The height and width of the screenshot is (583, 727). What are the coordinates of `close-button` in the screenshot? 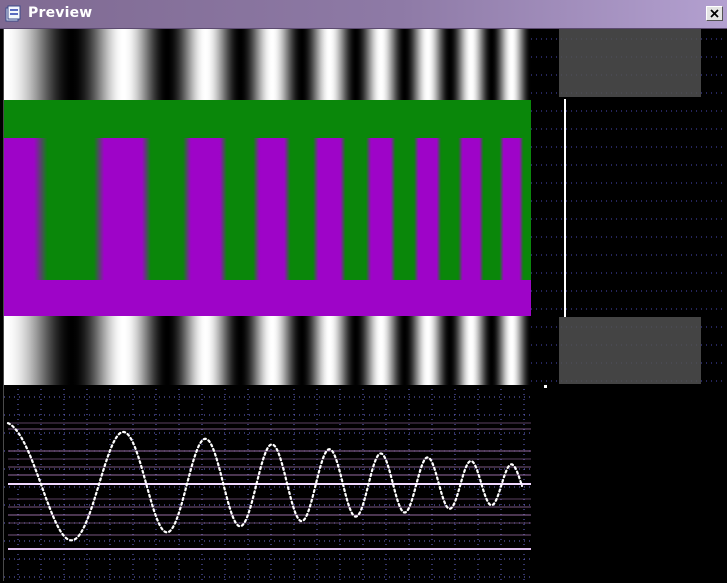 It's located at (714, 13).